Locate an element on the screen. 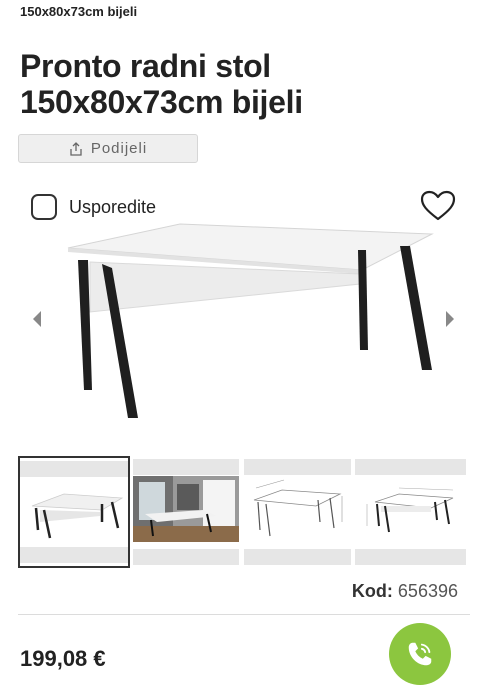 This screenshot has height=690, width=488. compare-toggle: Usporedite is located at coordinates (93, 207).